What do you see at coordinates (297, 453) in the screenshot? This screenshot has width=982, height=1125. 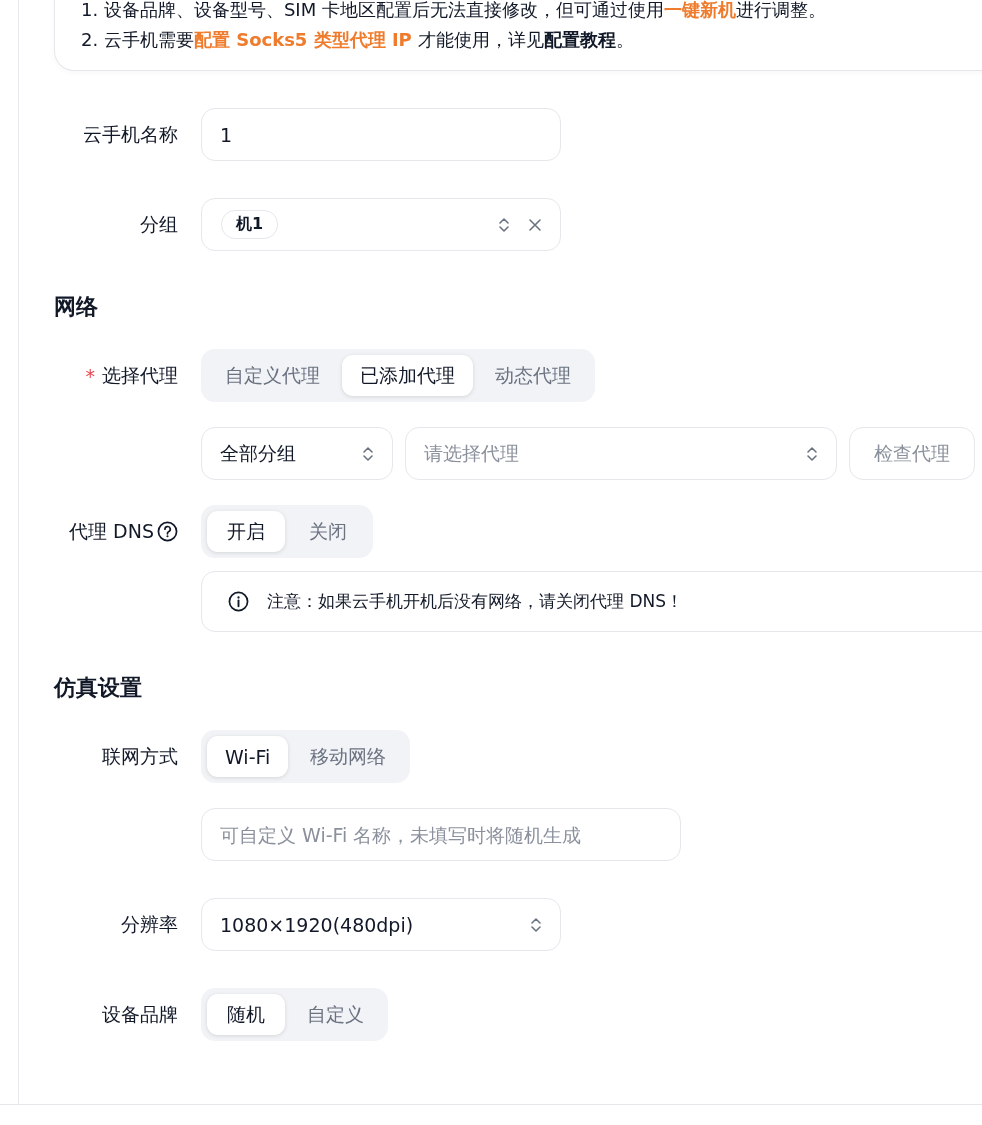 I see `select-field: 全部分组` at bounding box center [297, 453].